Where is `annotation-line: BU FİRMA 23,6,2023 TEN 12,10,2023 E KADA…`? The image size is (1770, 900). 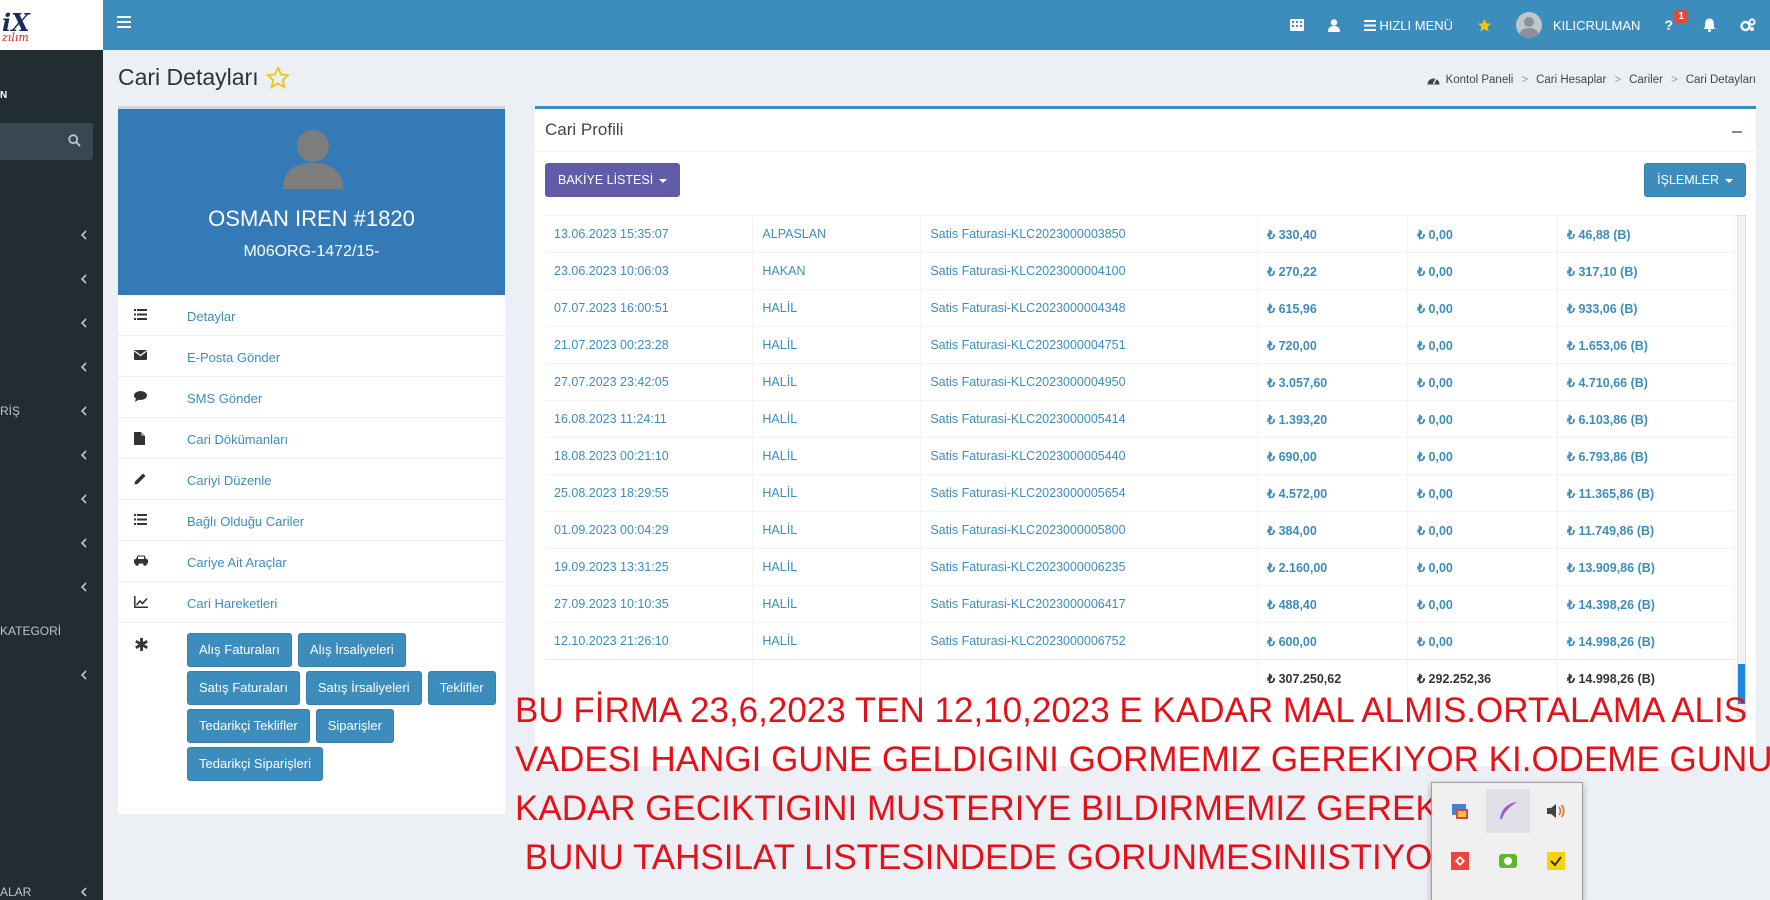 annotation-line: BU FİRMA 23,6,2023 TEN 12,10,2023 E KADA… is located at coordinates (1131, 710).